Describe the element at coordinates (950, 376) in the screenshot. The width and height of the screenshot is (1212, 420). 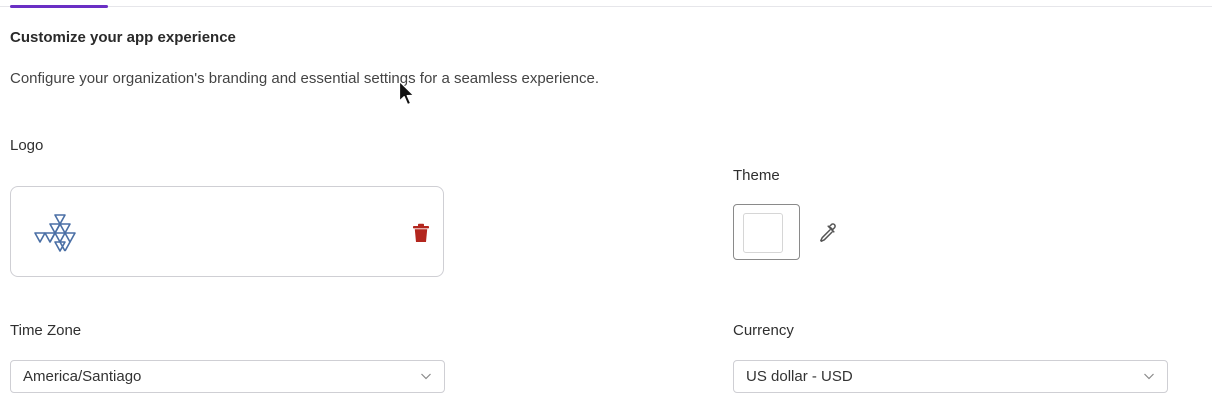
I see `currency-select: US dollar - USD` at that location.